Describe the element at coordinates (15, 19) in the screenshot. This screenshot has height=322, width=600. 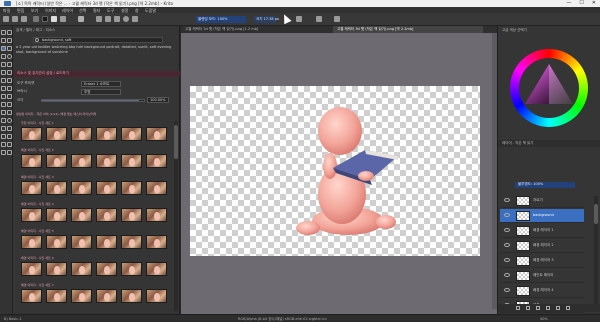
I see `open-document-icon` at that location.